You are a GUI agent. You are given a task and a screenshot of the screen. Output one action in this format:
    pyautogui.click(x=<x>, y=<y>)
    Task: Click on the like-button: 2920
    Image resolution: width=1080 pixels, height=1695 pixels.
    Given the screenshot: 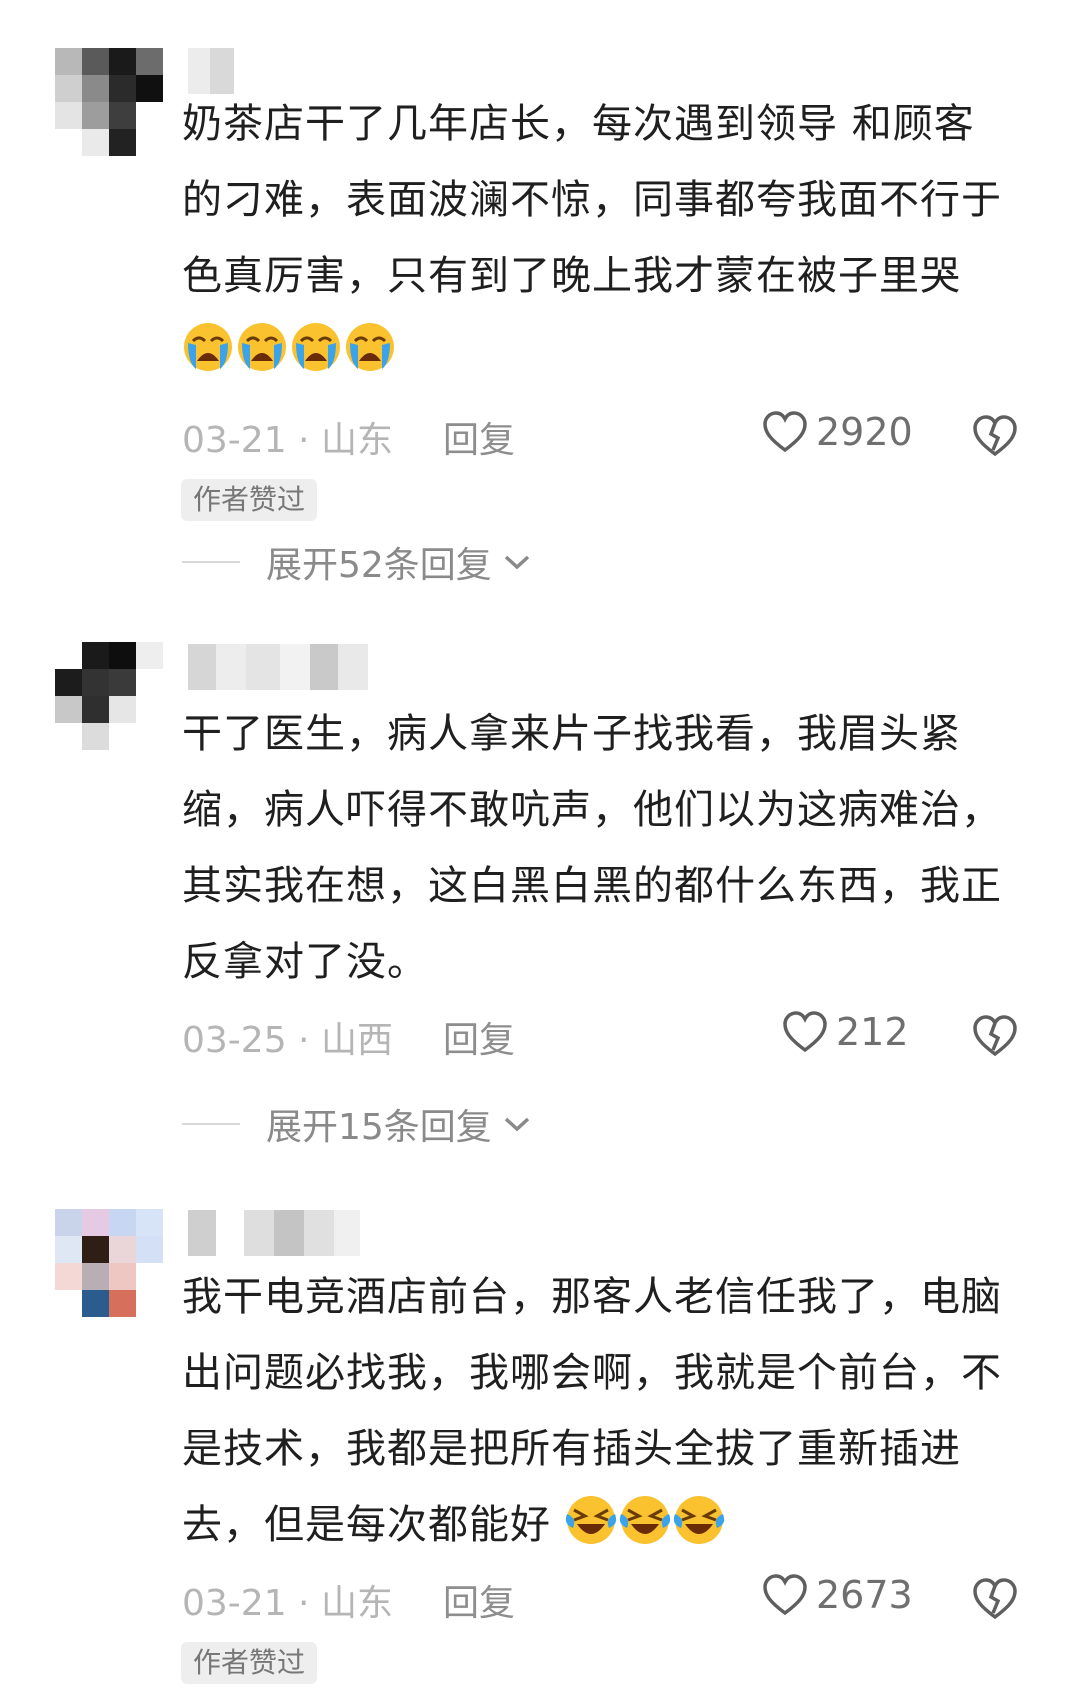 What is the action you would take?
    pyautogui.click(x=837, y=432)
    